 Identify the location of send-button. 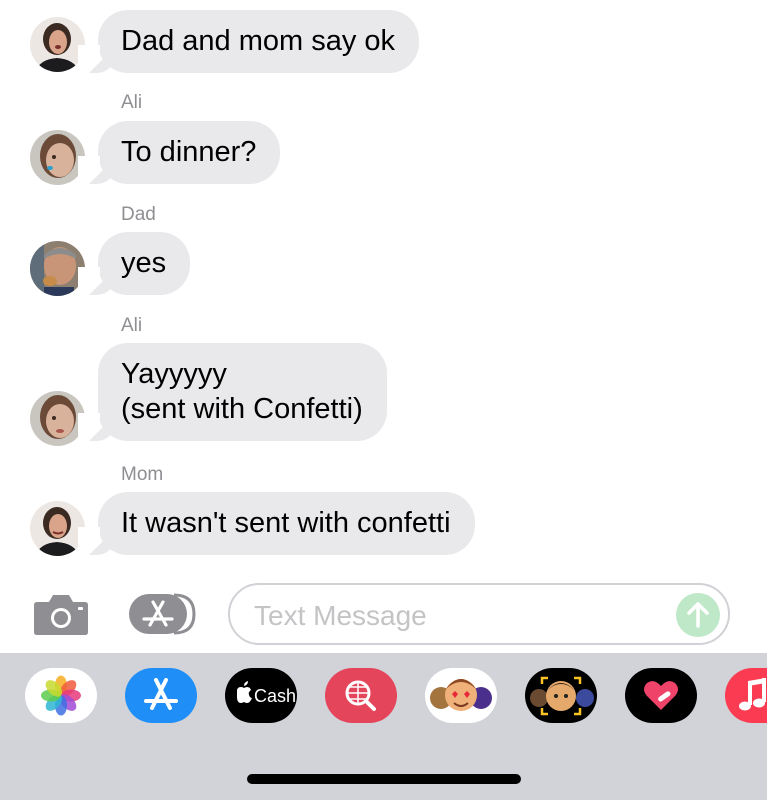
(698, 615).